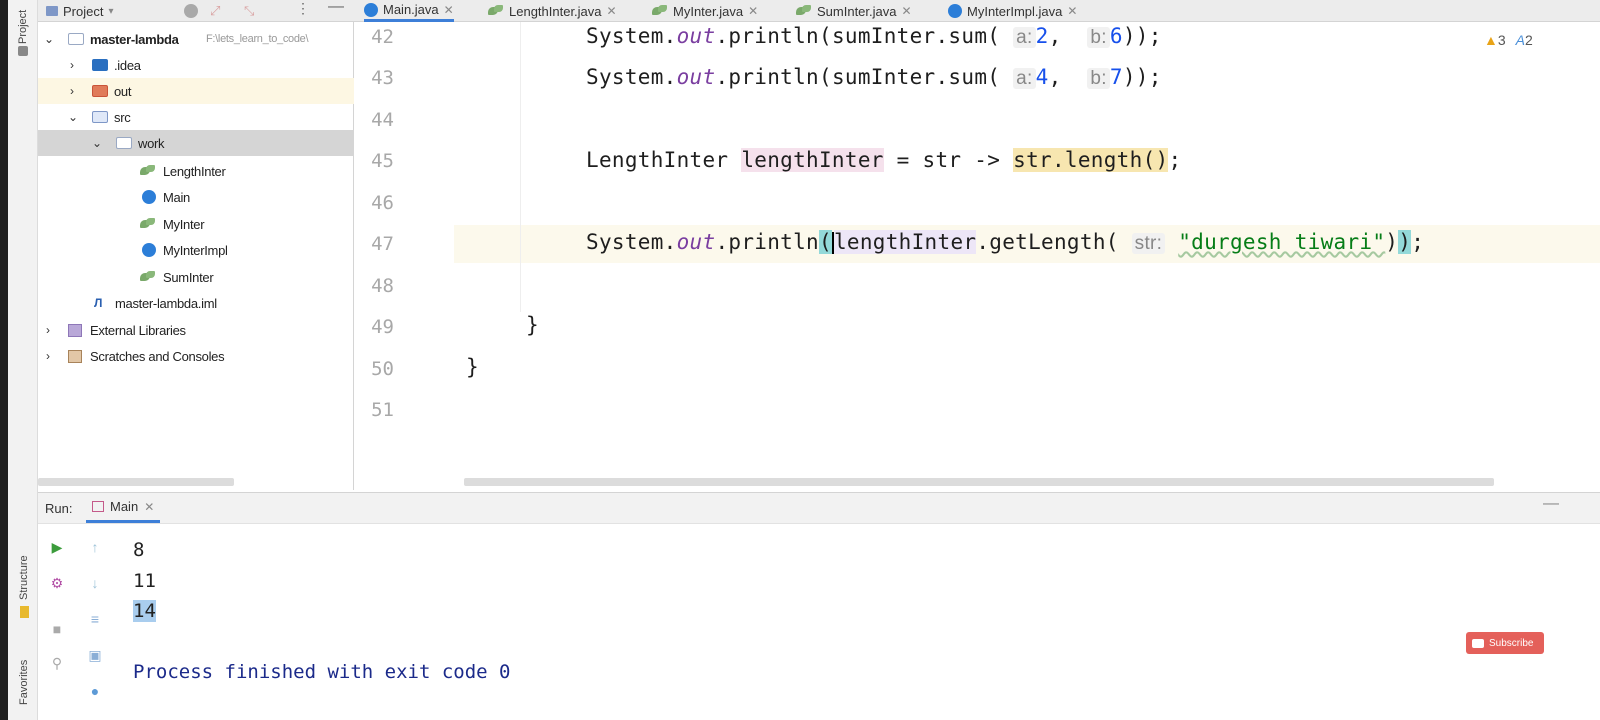 This screenshot has height=720, width=1600. What do you see at coordinates (98, 303) in the screenshot?
I see `module-file-icon: Л` at bounding box center [98, 303].